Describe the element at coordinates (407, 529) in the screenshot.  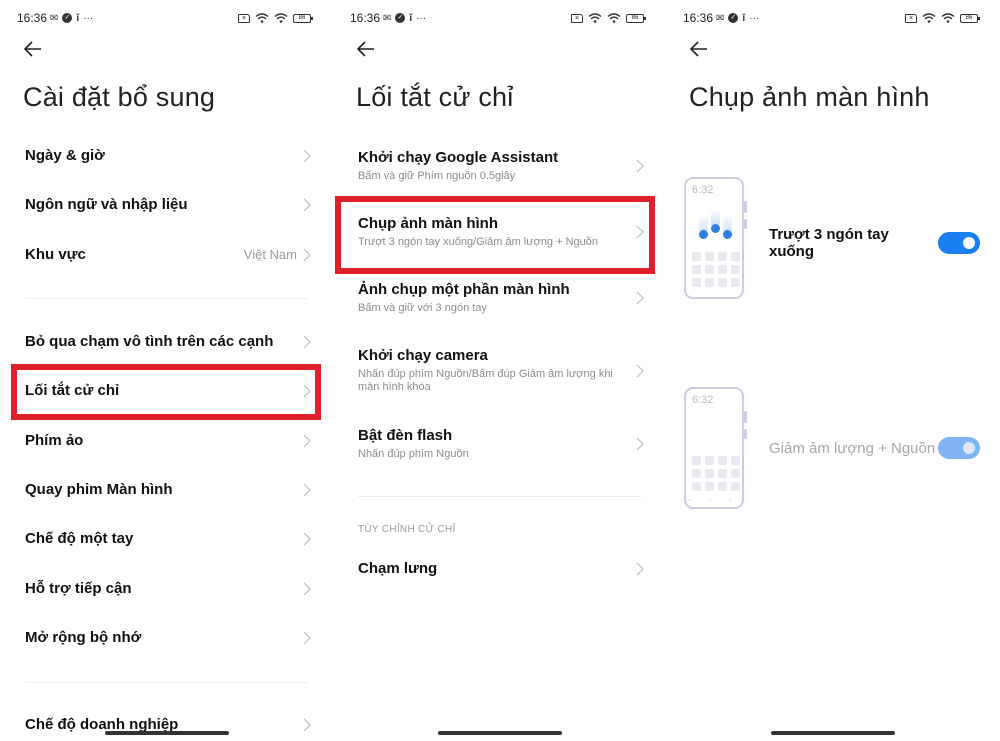
I see `section-header: TÙY CHỈNH CỬ CHỈ` at that location.